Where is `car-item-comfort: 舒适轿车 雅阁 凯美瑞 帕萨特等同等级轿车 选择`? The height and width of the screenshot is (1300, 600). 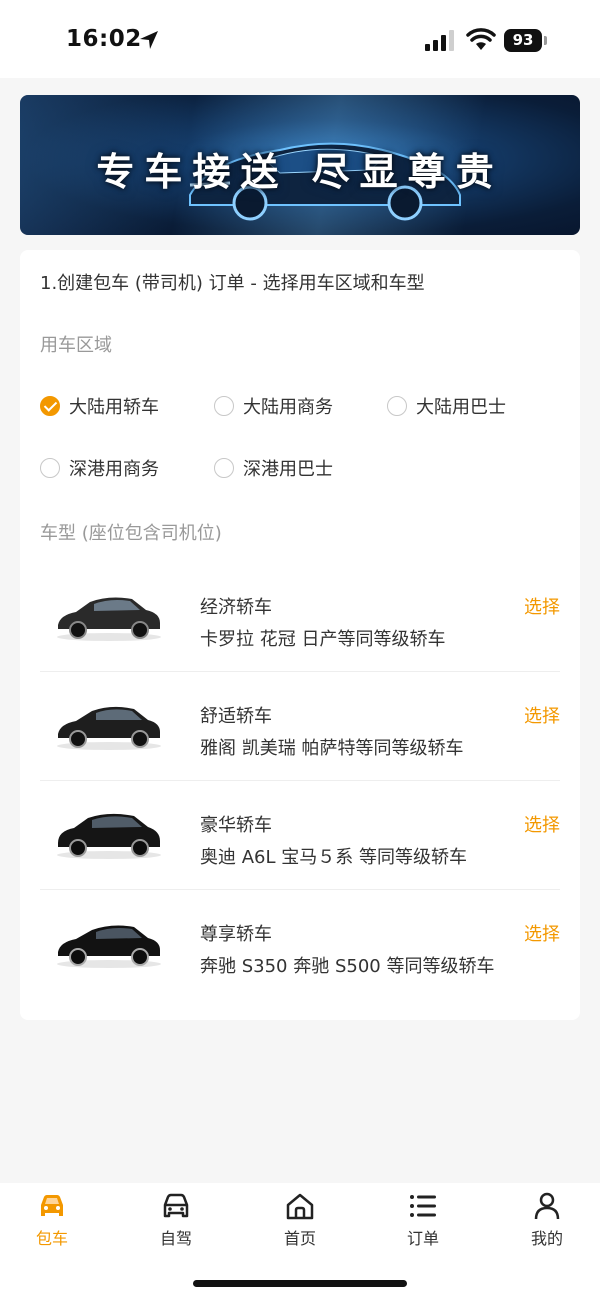 car-item-comfort: 舒适轿车 雅阁 凯美瑞 帕萨特等同等级轿车 选择 is located at coordinates (300, 726).